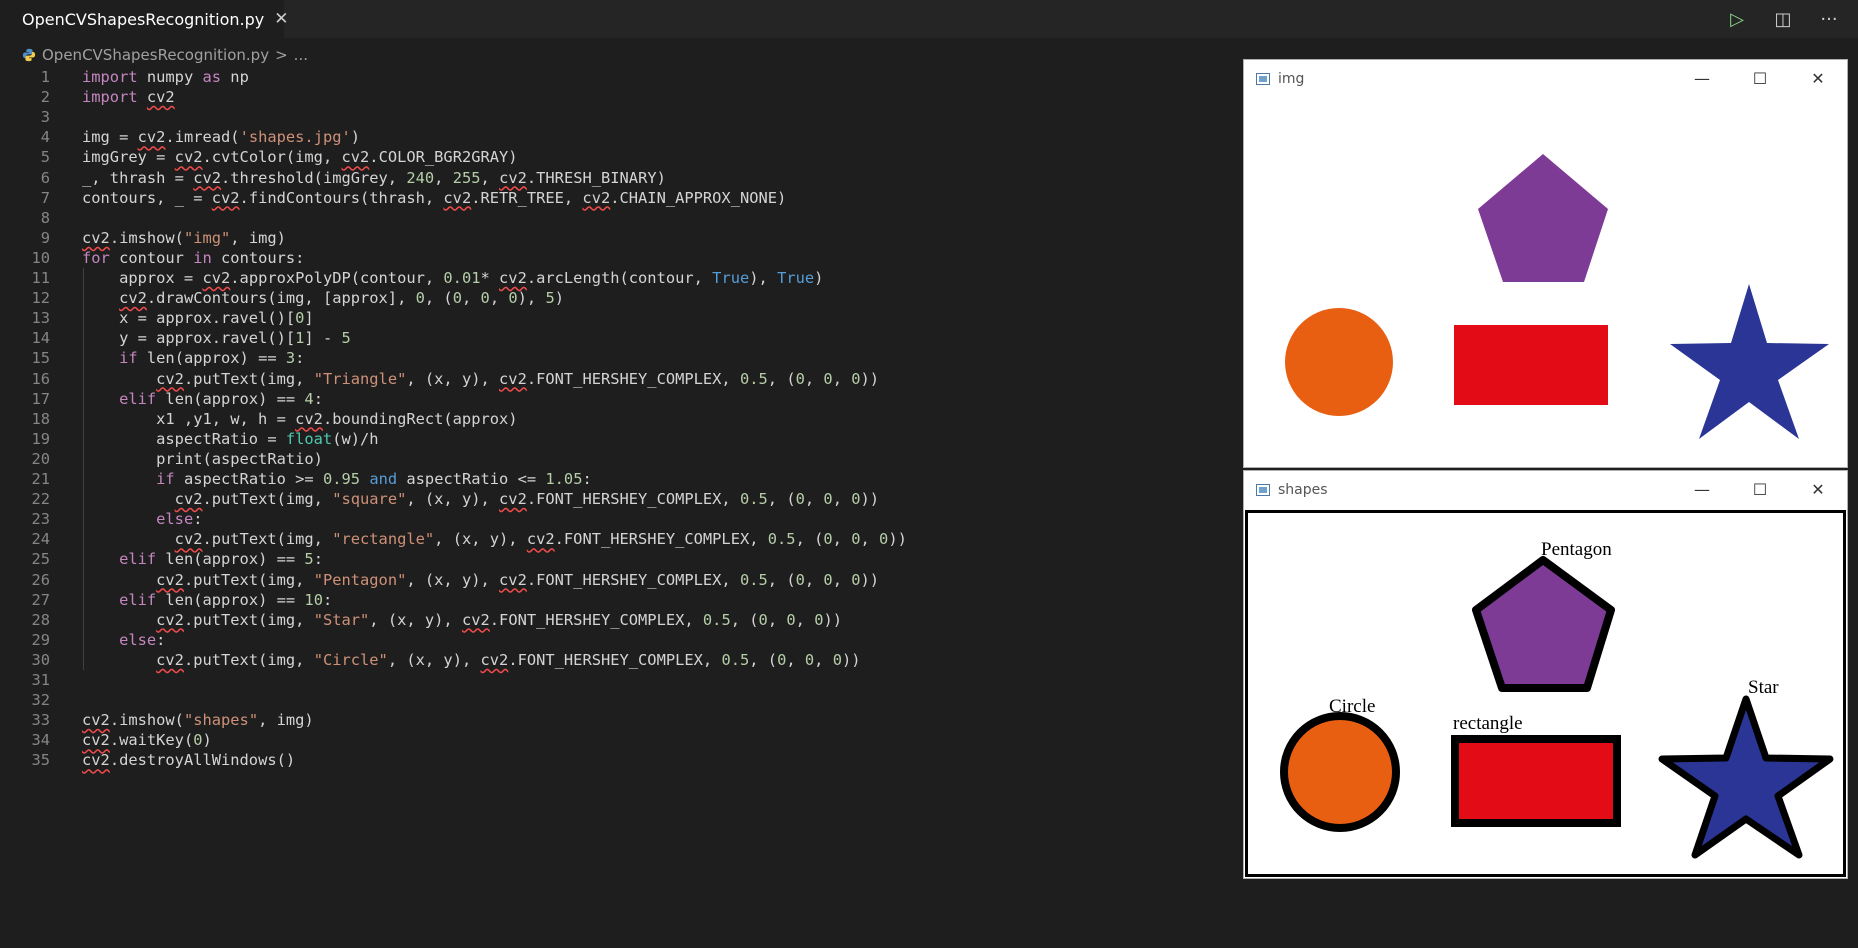  Describe the element at coordinates (45, 177) in the screenshot. I see `line-number: 6` at that location.